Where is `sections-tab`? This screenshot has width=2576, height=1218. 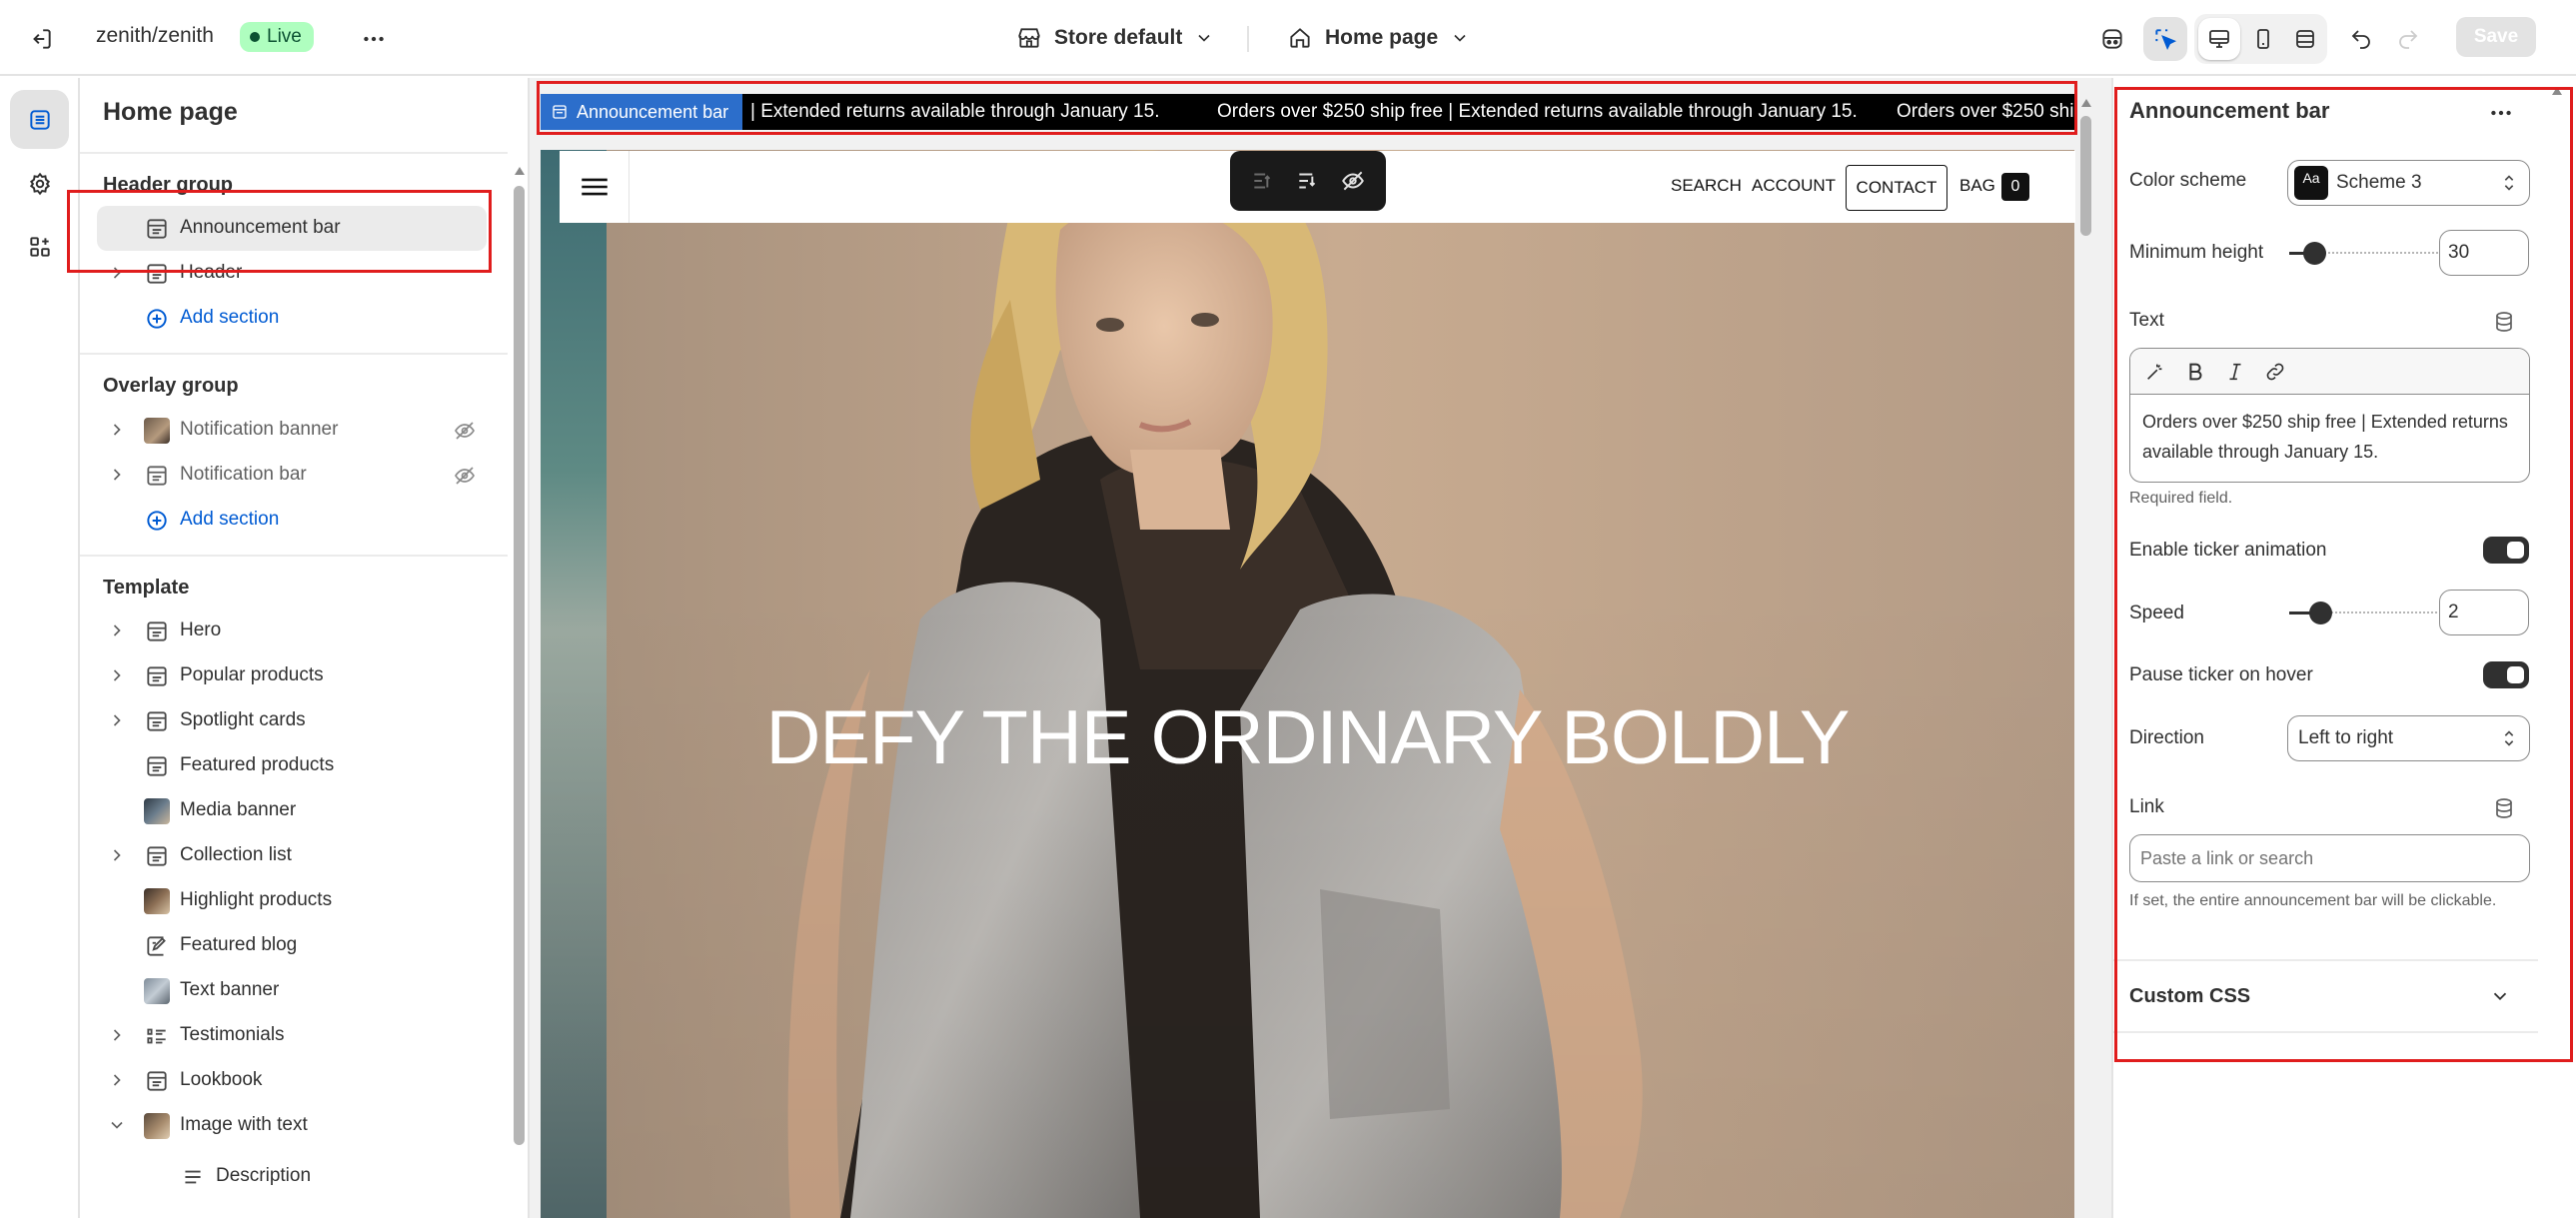
sections-tab is located at coordinates (39, 119).